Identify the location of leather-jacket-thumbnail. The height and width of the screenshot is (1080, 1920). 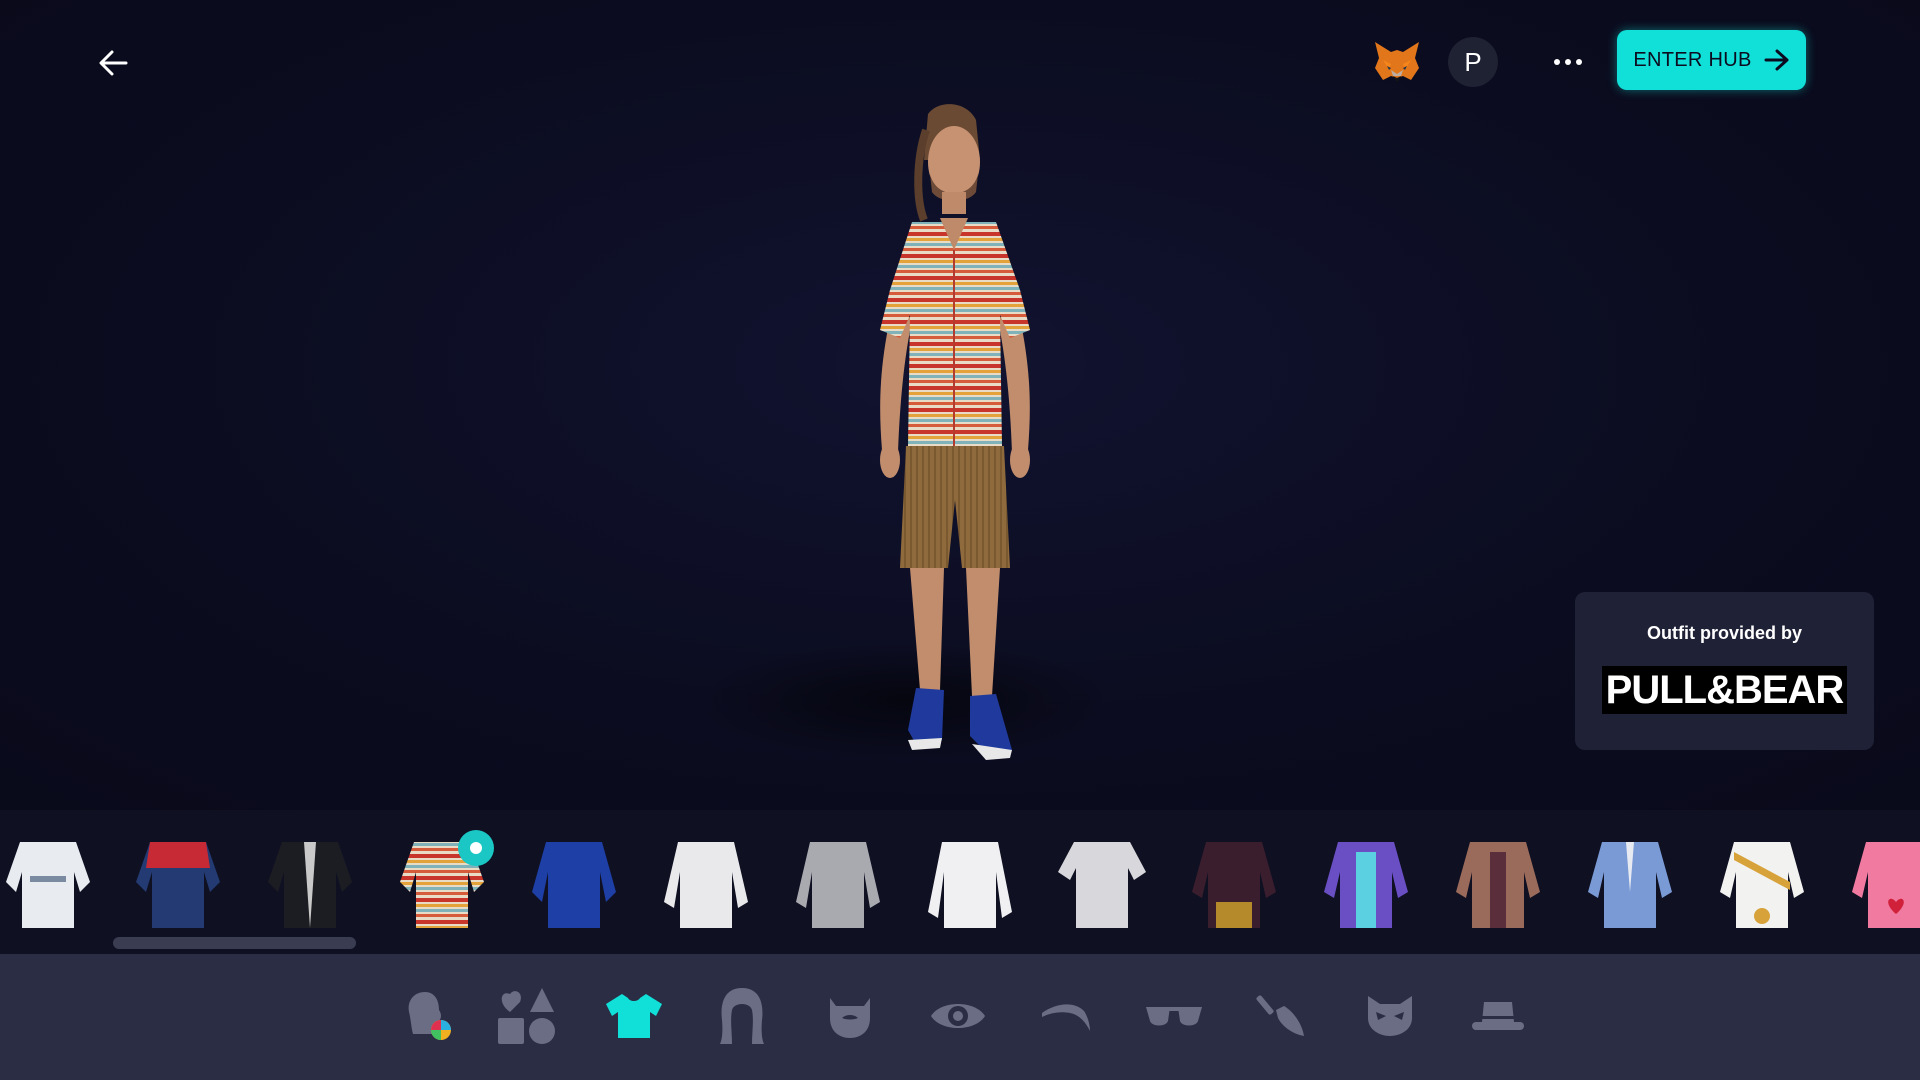
(310, 885).